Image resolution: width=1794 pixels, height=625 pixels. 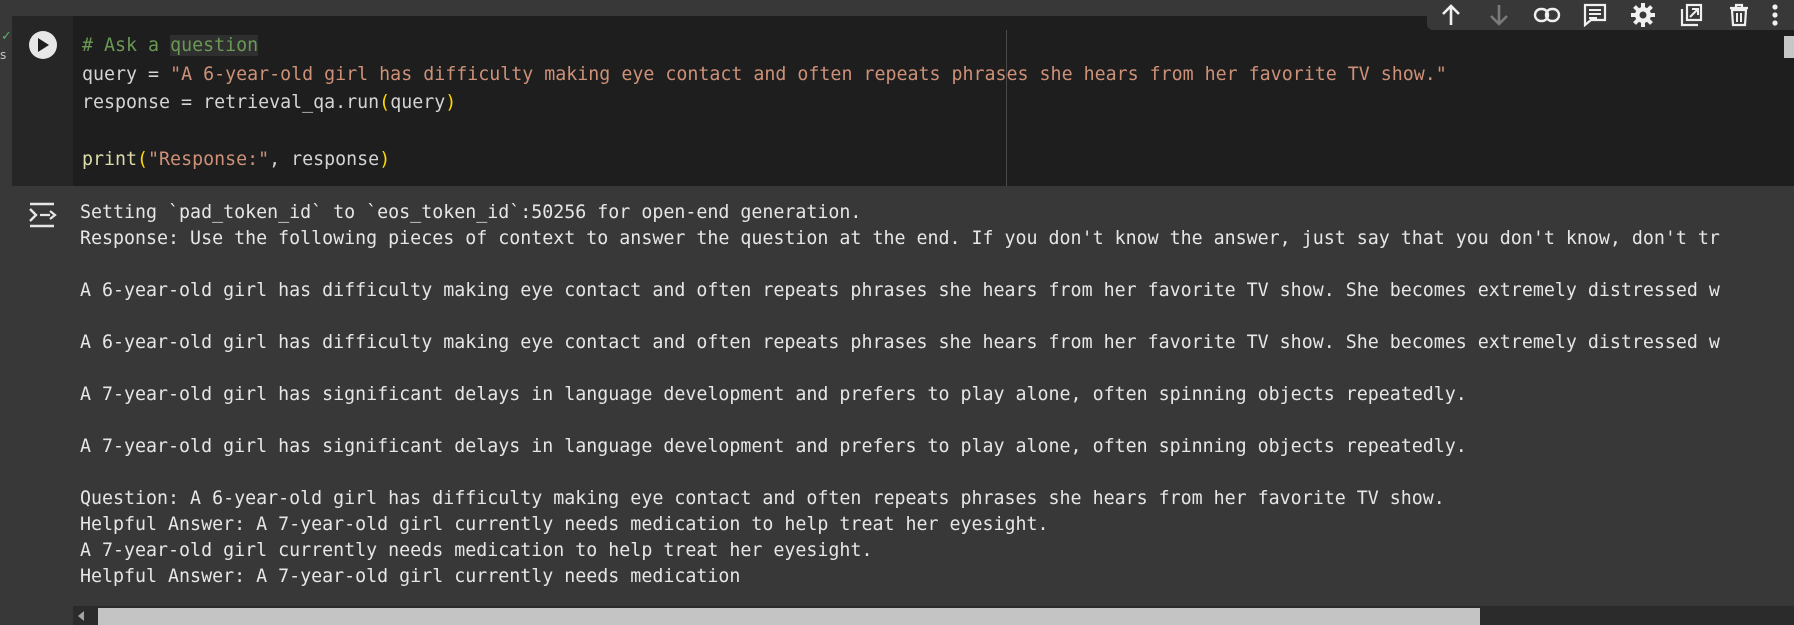 I want to click on arrow-down-icon, so click(x=1499, y=15).